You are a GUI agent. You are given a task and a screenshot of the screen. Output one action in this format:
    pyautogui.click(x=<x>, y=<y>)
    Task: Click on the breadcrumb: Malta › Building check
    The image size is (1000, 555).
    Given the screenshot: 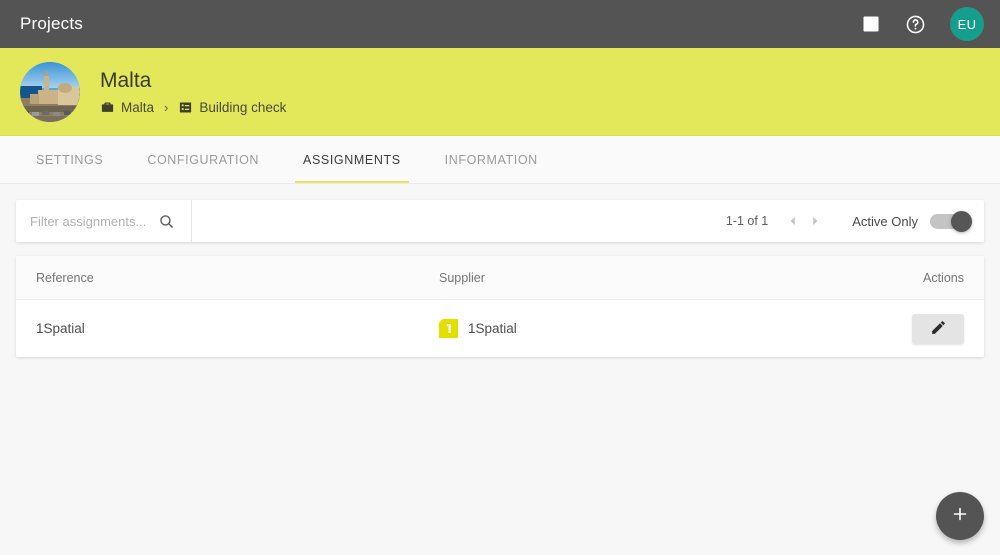 What is the action you would take?
    pyautogui.click(x=193, y=107)
    